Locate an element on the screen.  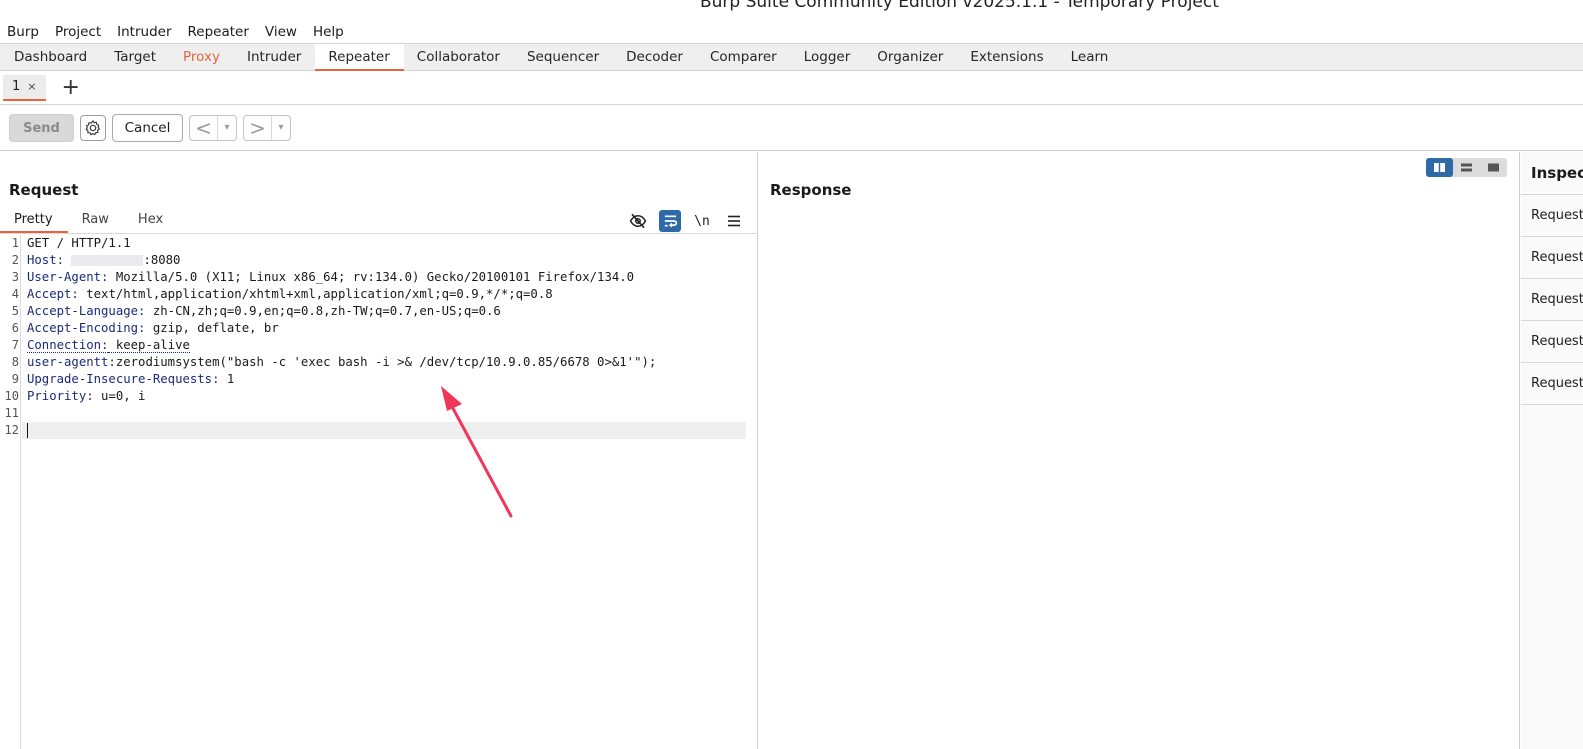
header-value: u=0, i is located at coordinates (119, 396).